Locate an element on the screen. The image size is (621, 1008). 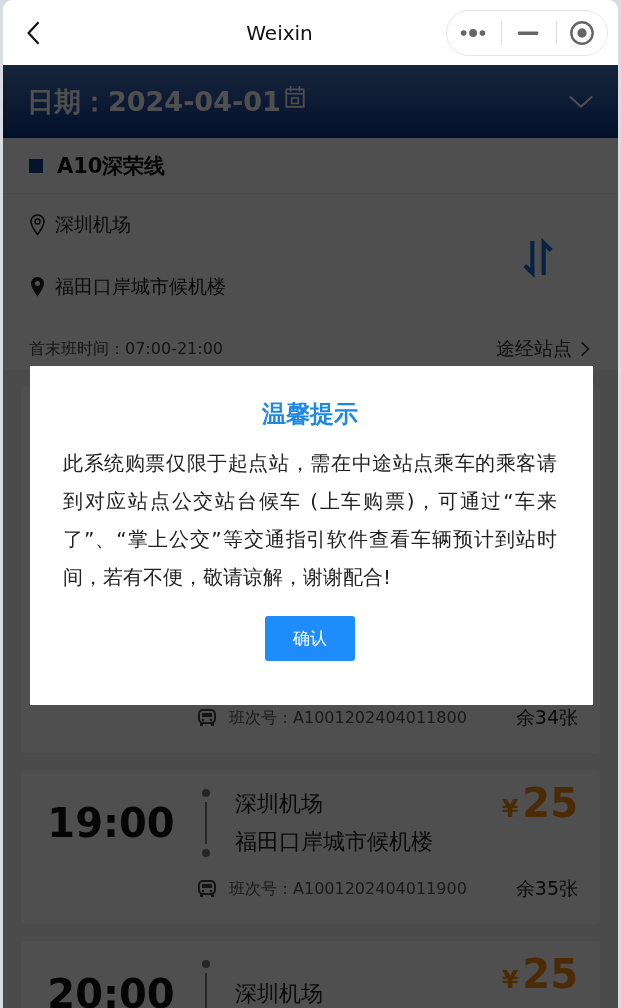
window-title: Weixin is located at coordinates (279, 32).